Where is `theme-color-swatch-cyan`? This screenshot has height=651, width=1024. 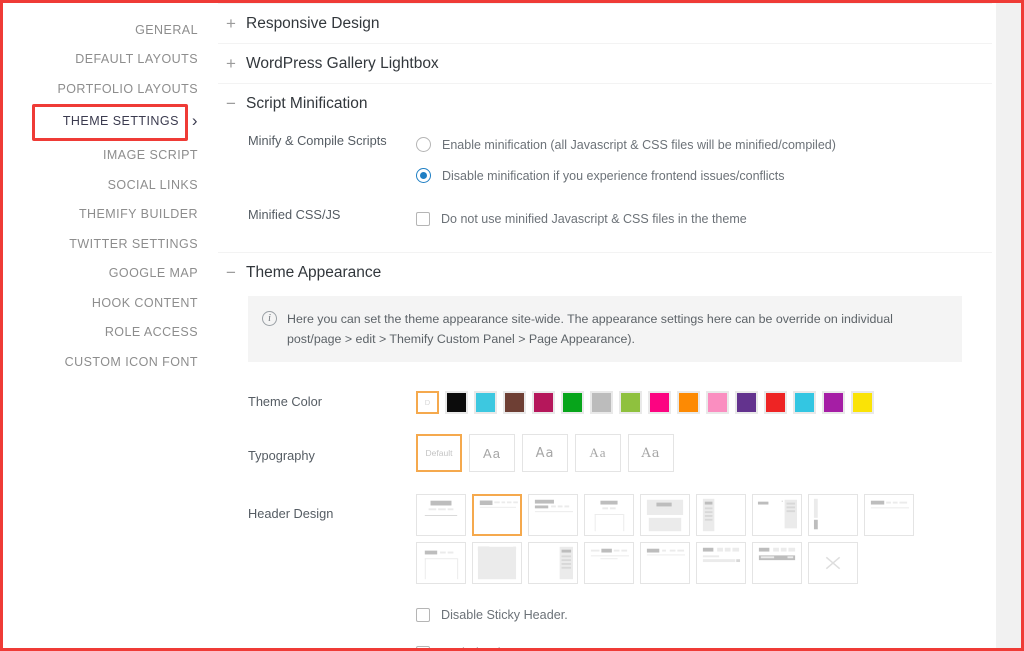 theme-color-swatch-cyan is located at coordinates (485, 402).